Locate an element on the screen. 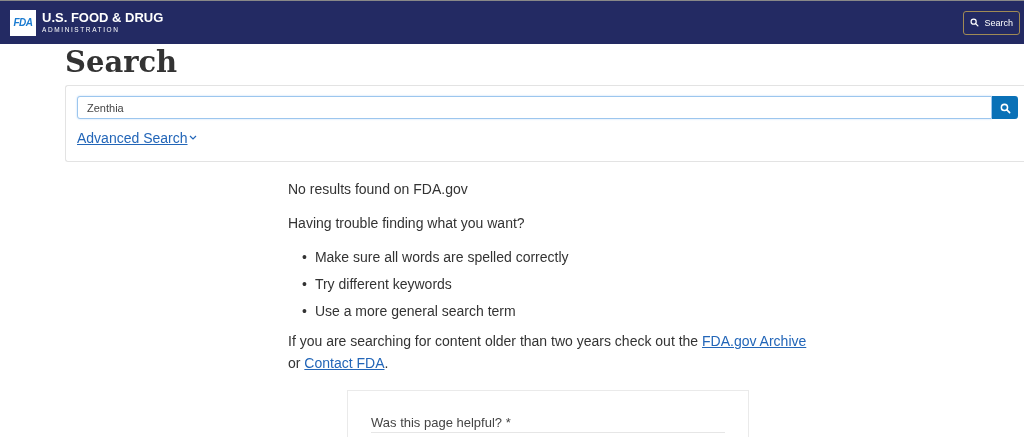 This screenshot has width=1024, height=437. search-tip: Try different keywords is located at coordinates (383, 284).